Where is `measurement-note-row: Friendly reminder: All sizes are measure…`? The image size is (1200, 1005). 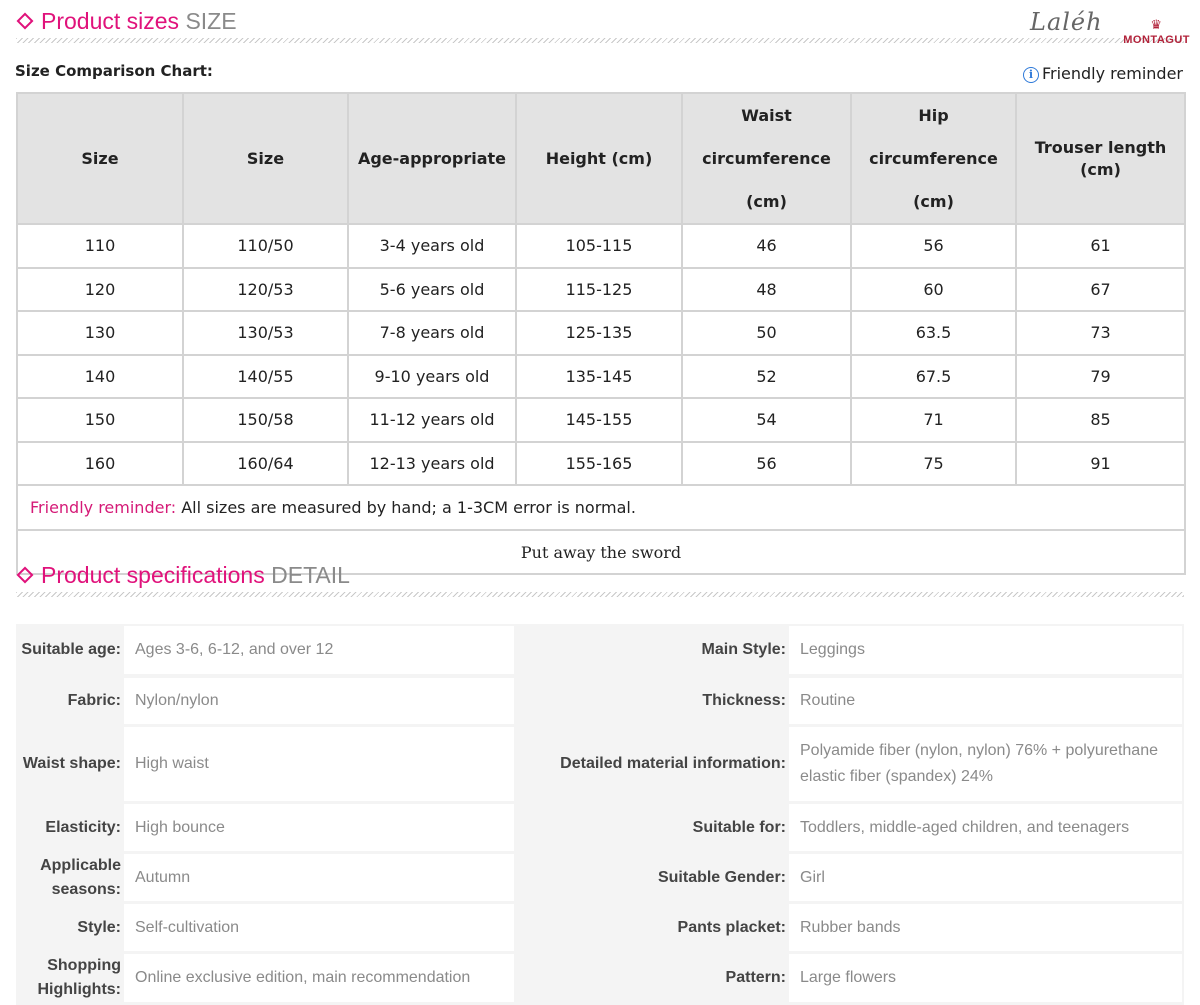 measurement-note-row: Friendly reminder: All sizes are measure… is located at coordinates (601, 507).